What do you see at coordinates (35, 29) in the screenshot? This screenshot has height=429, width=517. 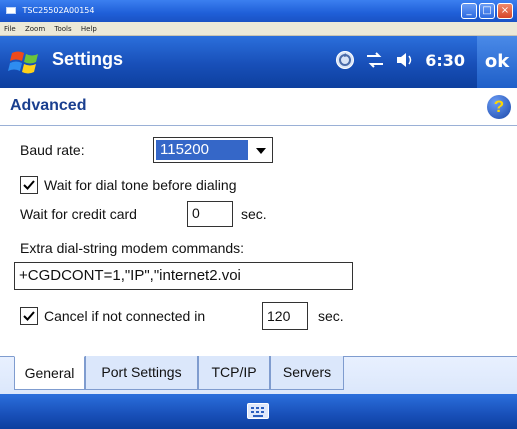 I see `menu-zoom: Zoom` at bounding box center [35, 29].